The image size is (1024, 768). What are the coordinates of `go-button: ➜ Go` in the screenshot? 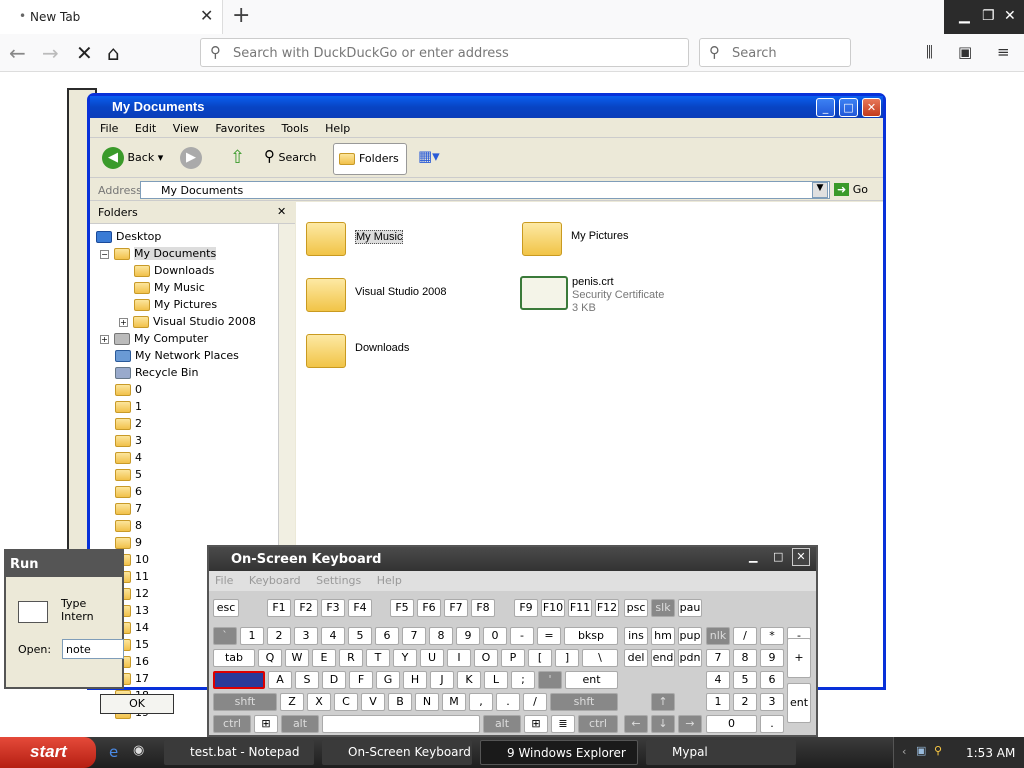 It's located at (851, 189).